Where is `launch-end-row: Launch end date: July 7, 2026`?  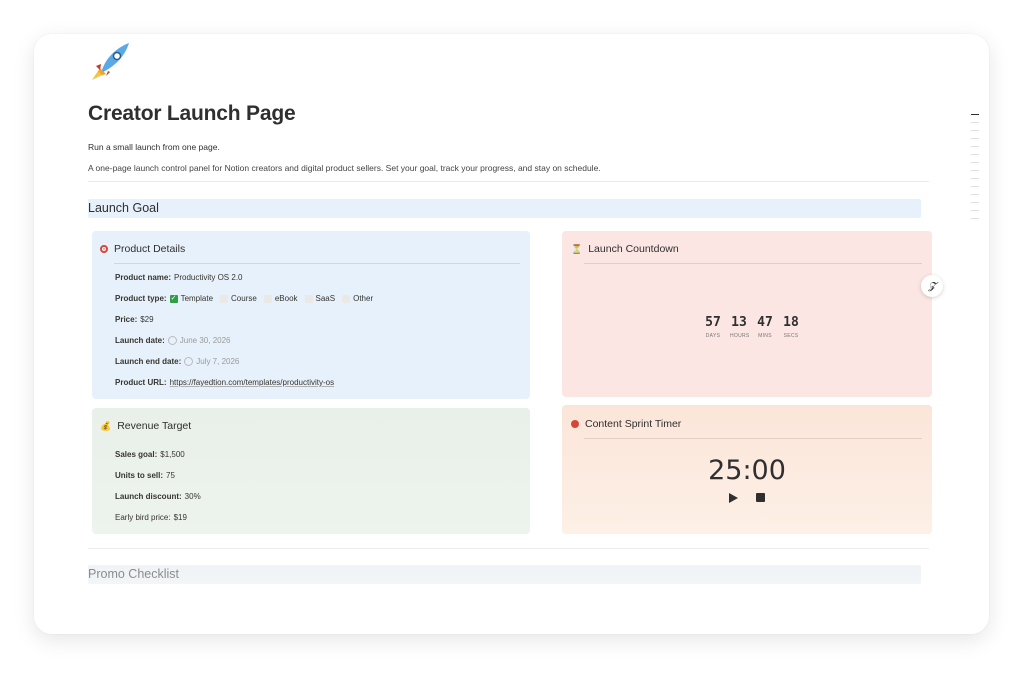 launch-end-row: Launch end date: July 7, 2026 is located at coordinates (177, 361).